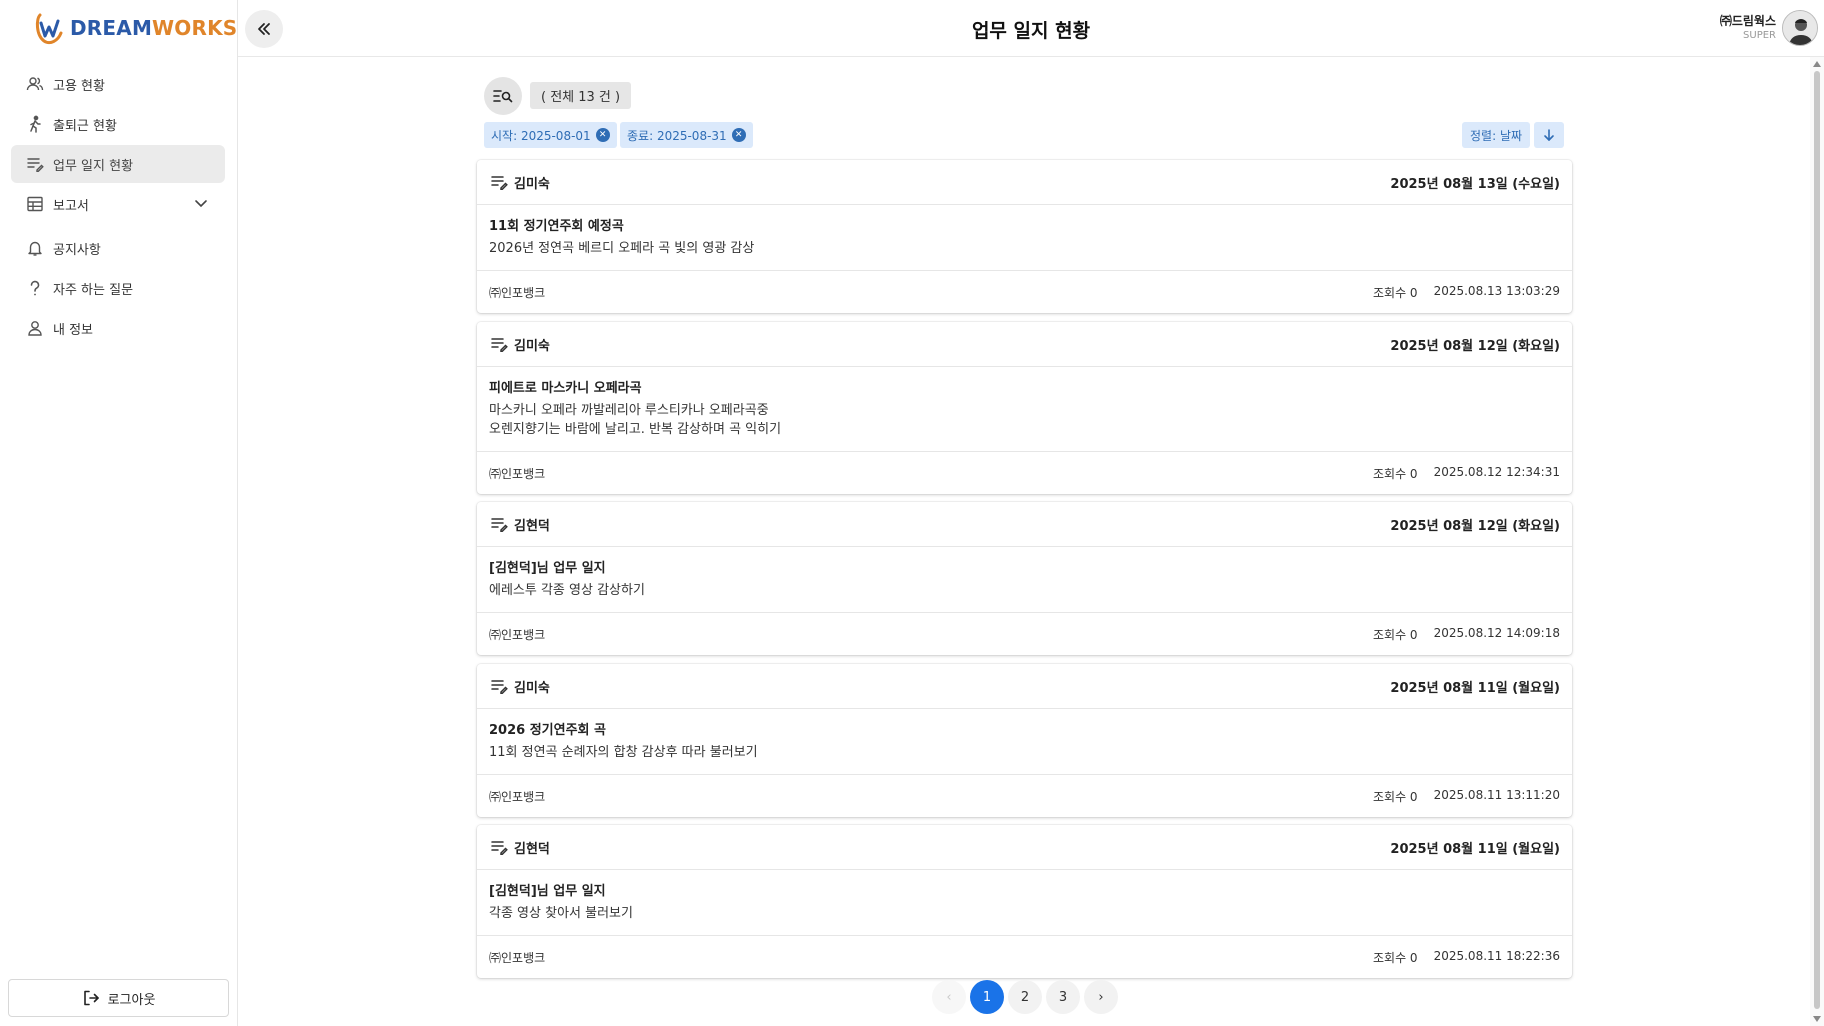 This screenshot has height=1026, width=1824. Describe the element at coordinates (71, 206) in the screenshot. I see `sidebar-item-label: 보고서` at that location.